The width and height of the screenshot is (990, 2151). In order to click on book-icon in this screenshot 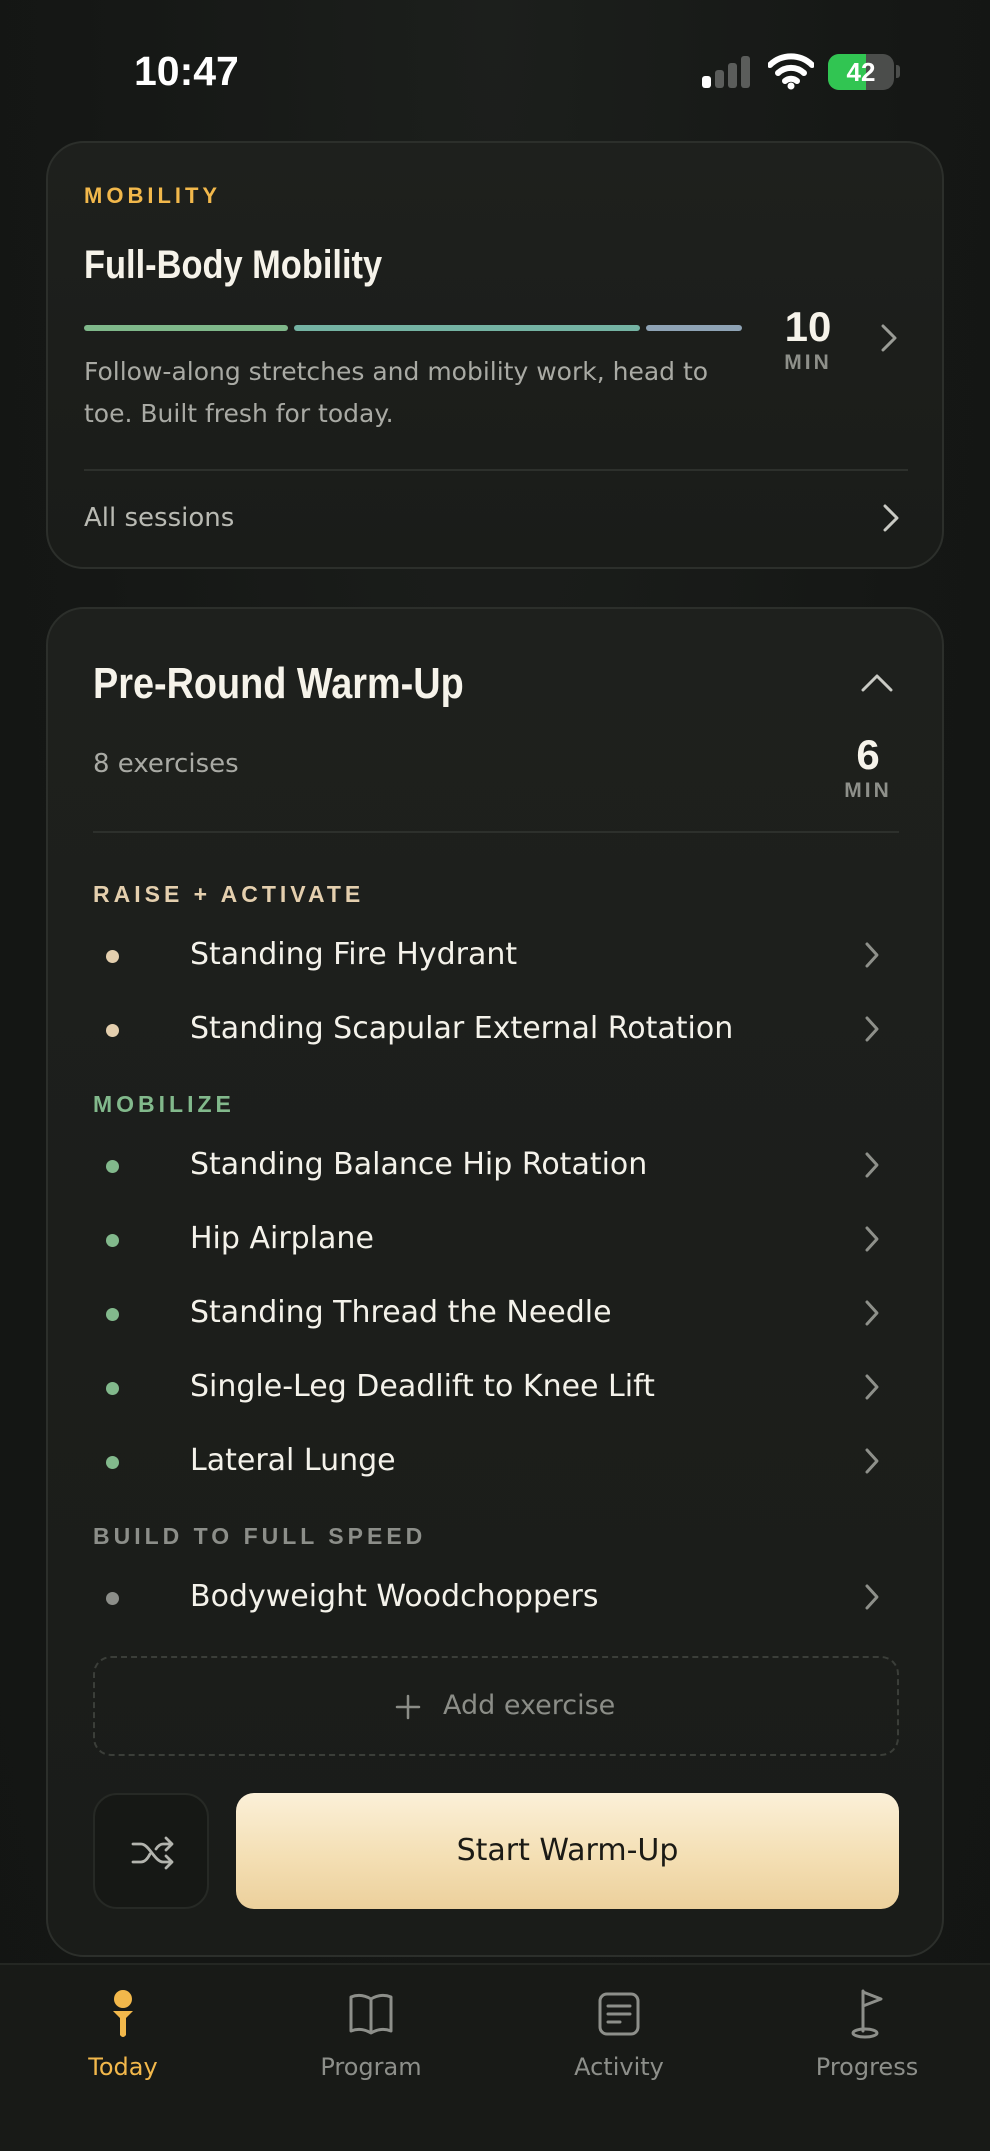, I will do `click(371, 2014)`.